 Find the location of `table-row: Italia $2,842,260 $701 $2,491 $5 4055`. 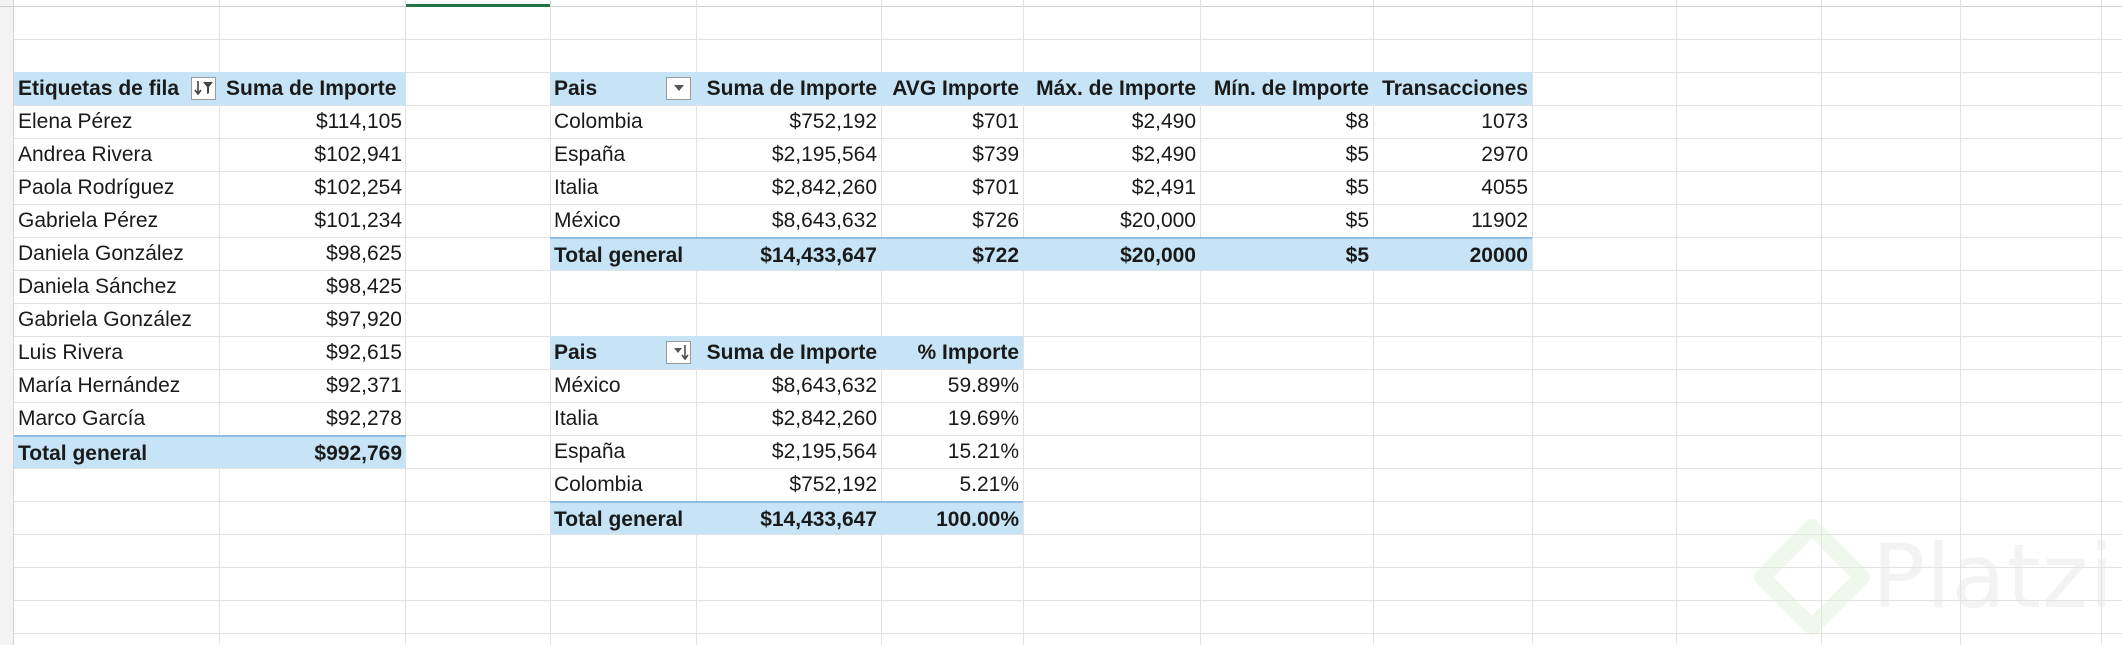

table-row: Italia $2,842,260 $701 $2,491 $5 4055 is located at coordinates (1041, 187).